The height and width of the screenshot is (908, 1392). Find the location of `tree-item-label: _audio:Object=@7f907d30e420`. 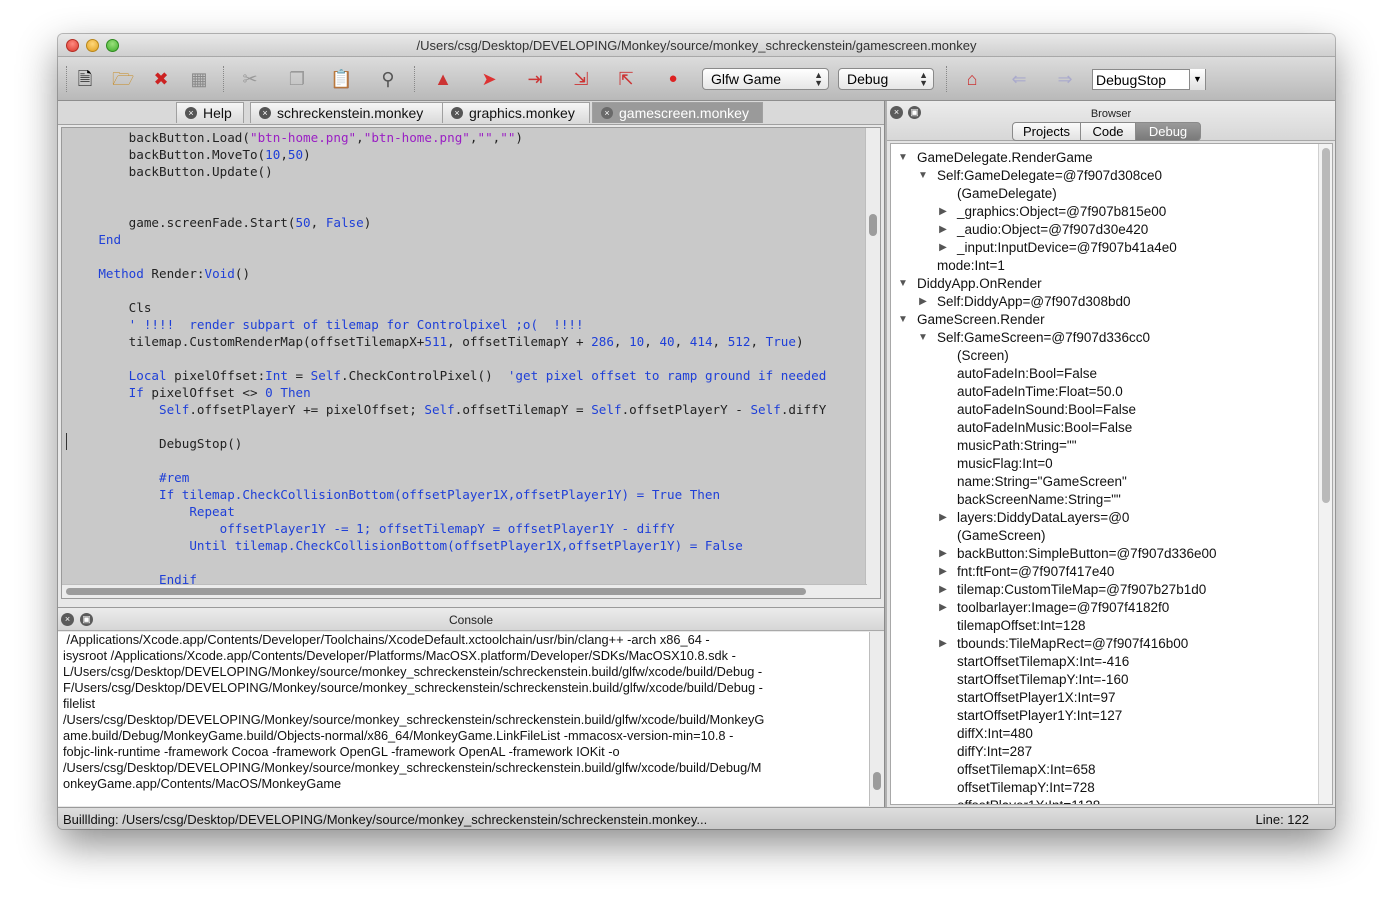

tree-item-label: _audio:Object=@7f907d30e420 is located at coordinates (1053, 229).